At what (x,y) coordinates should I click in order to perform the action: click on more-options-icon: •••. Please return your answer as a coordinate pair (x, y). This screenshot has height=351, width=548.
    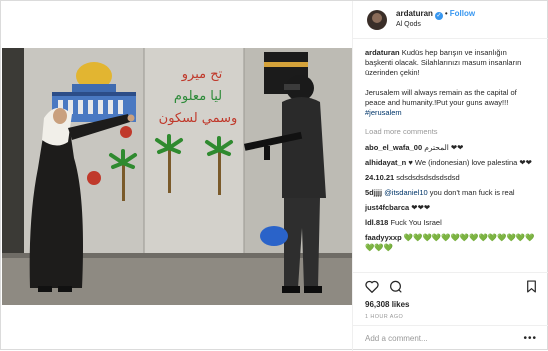
    Looking at the image, I should click on (530, 338).